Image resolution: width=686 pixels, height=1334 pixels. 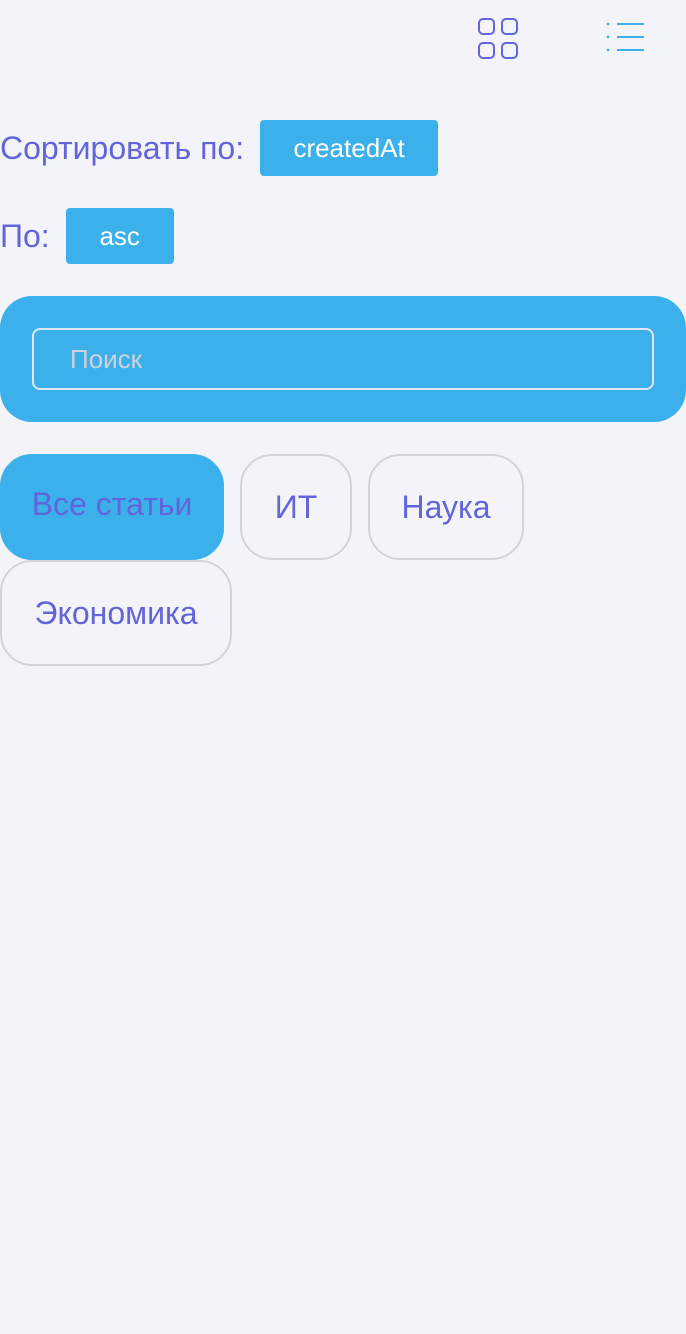 What do you see at coordinates (349, 148) in the screenshot?
I see `sort-field-select: createdAt` at bounding box center [349, 148].